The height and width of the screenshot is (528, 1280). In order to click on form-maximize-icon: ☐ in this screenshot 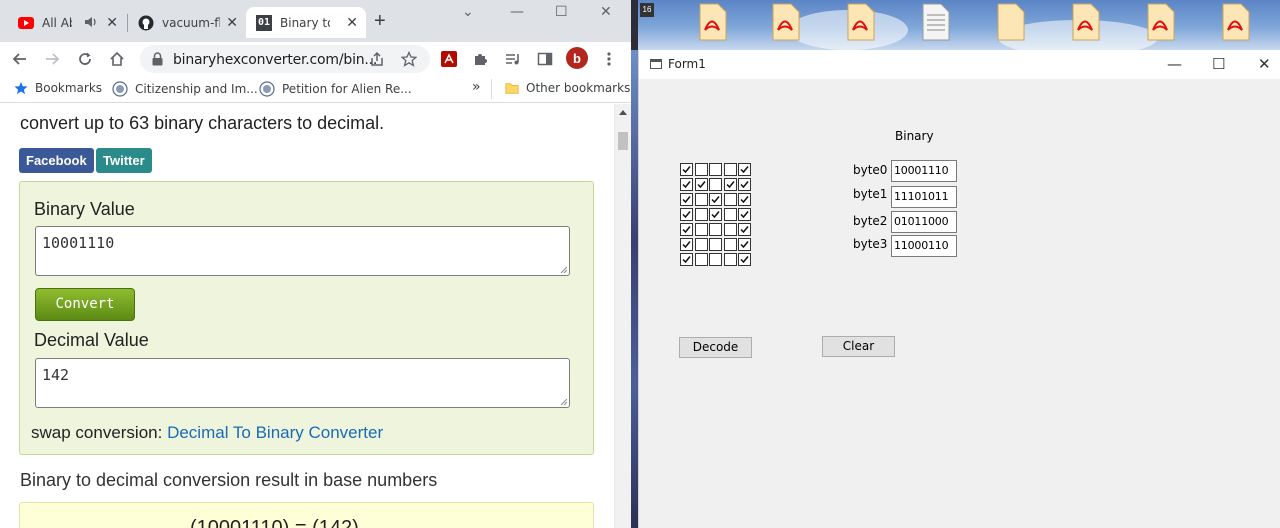, I will do `click(1218, 64)`.